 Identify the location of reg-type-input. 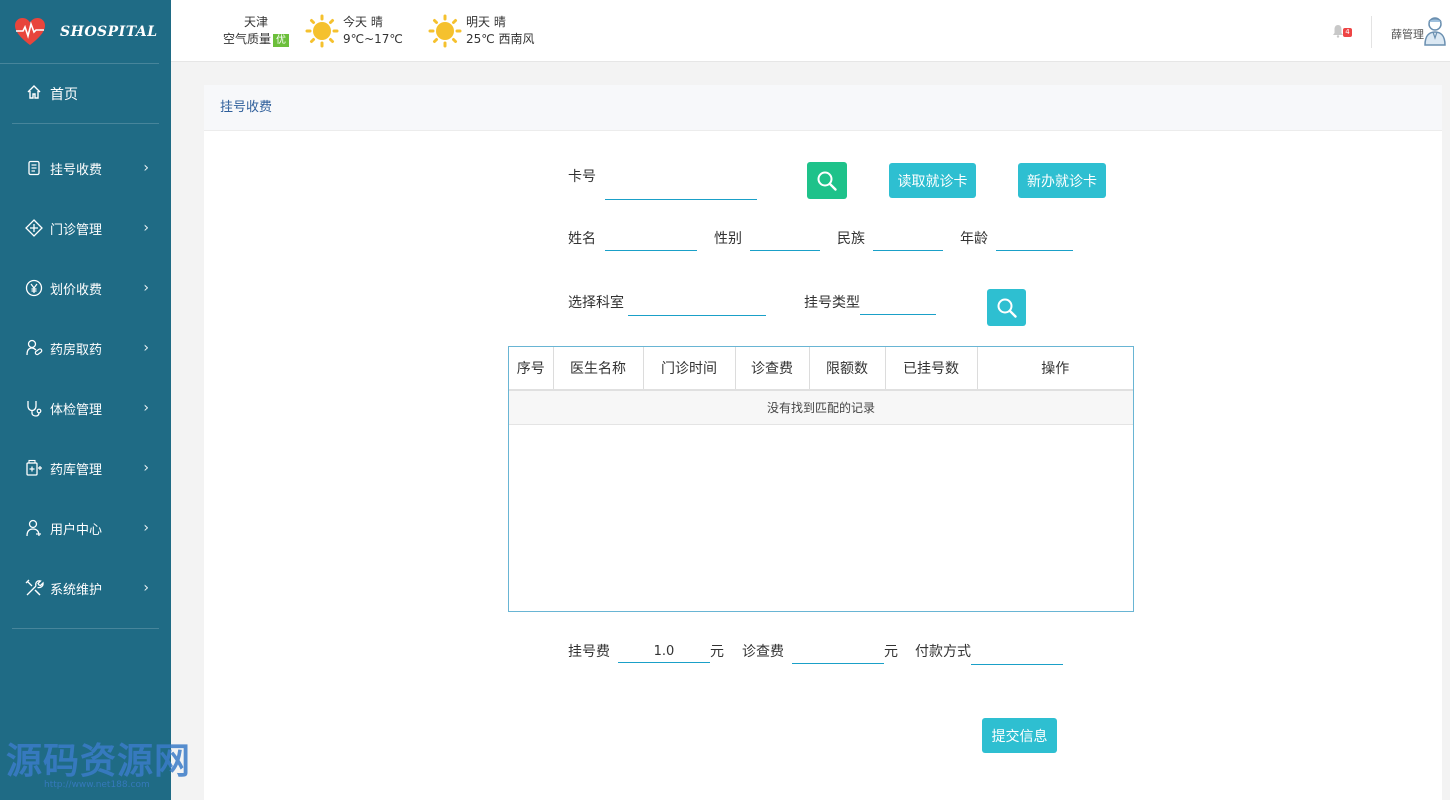
(898, 304).